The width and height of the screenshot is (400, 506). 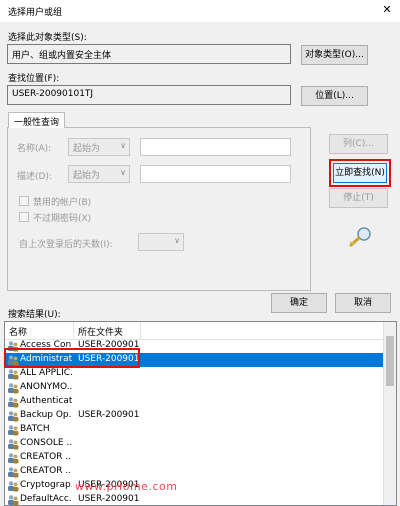 I want to click on non-expiring-password-label: 不过期密码(X), so click(x=62, y=219).